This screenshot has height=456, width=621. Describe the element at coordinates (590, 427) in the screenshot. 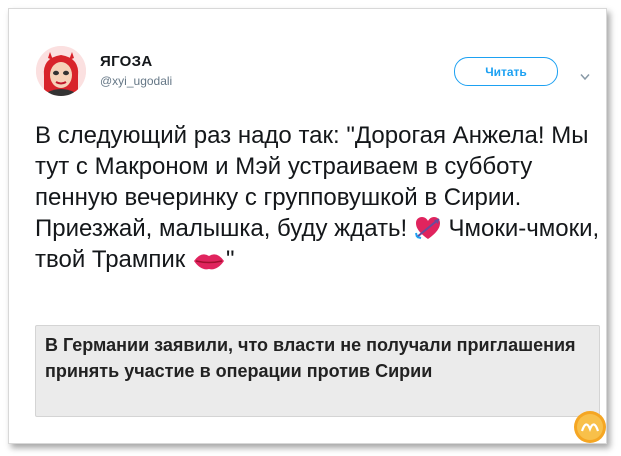

I see `watermark-logo` at that location.